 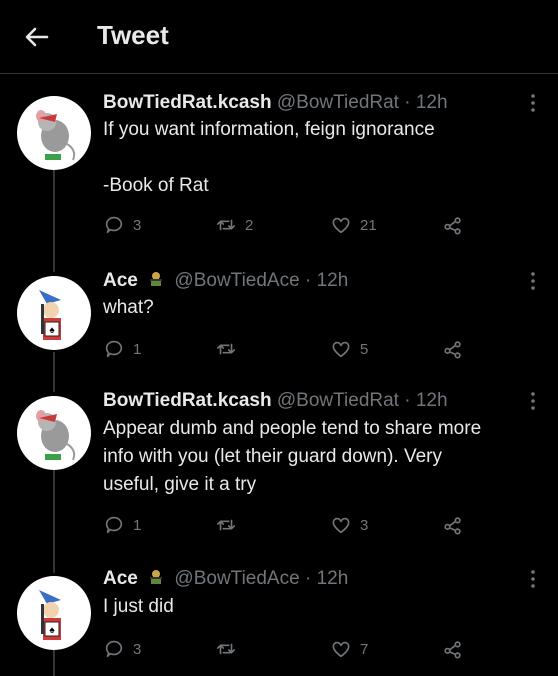 I want to click on retweet-count: 2, so click(x=249, y=225).